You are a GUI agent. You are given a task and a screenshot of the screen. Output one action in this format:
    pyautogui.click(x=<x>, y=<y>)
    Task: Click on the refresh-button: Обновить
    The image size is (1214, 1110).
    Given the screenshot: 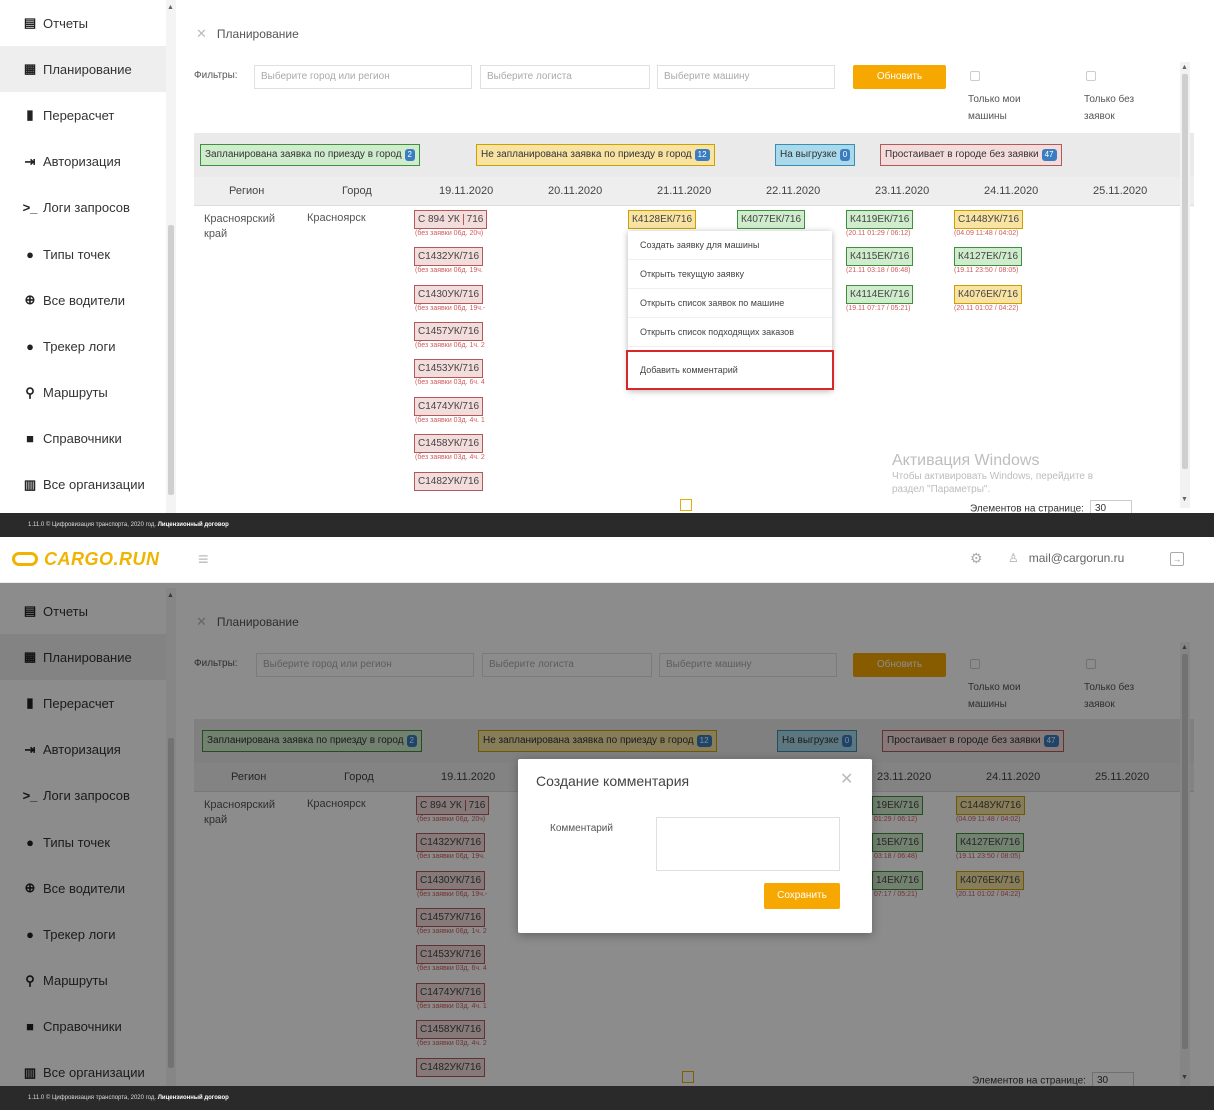 What is the action you would take?
    pyautogui.click(x=899, y=77)
    